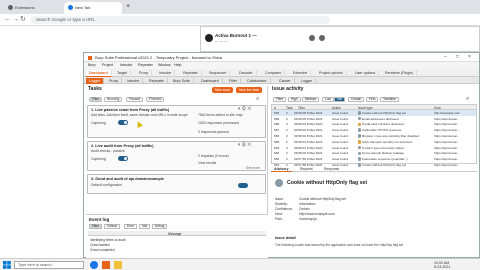 Image resolution: width=480 pixels, height=270 pixels. Describe the element at coordinates (307, 81) in the screenshot. I see `subtab-logger-2: Logger` at that location.